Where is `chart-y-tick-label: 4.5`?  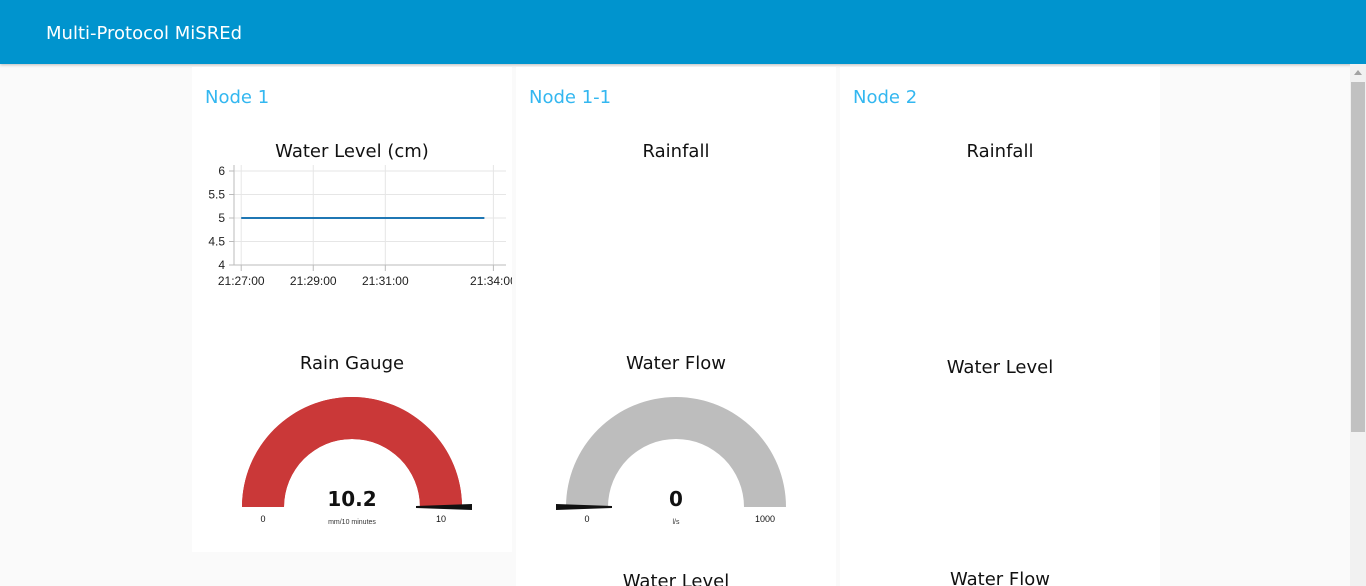 chart-y-tick-label: 4.5 is located at coordinates (216, 242).